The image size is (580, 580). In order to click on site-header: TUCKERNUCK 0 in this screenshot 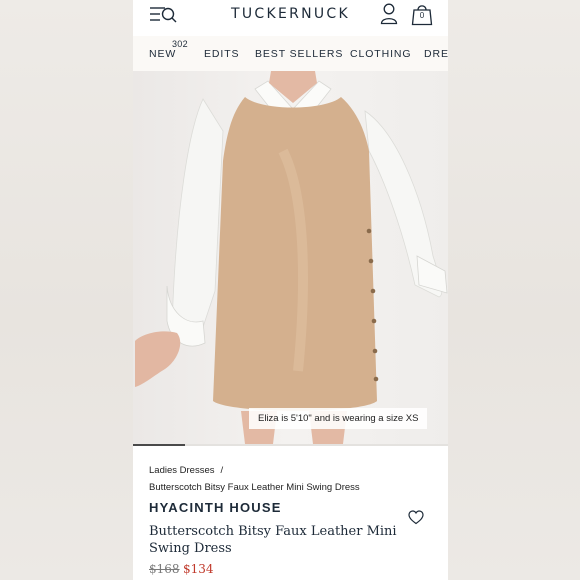, I will do `click(290, 18)`.